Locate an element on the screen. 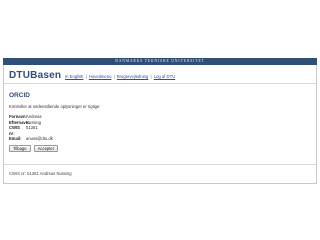  site-footer: CWIS nr: 51381 Andreas Nussing is located at coordinates (160, 174).